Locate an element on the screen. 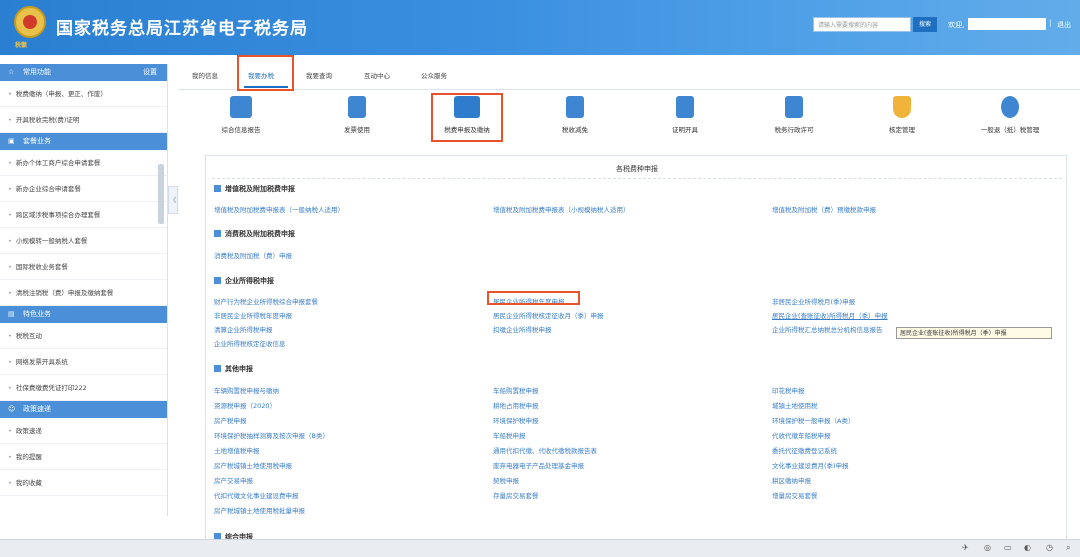  section-title: 政策速递 is located at coordinates (37, 409).